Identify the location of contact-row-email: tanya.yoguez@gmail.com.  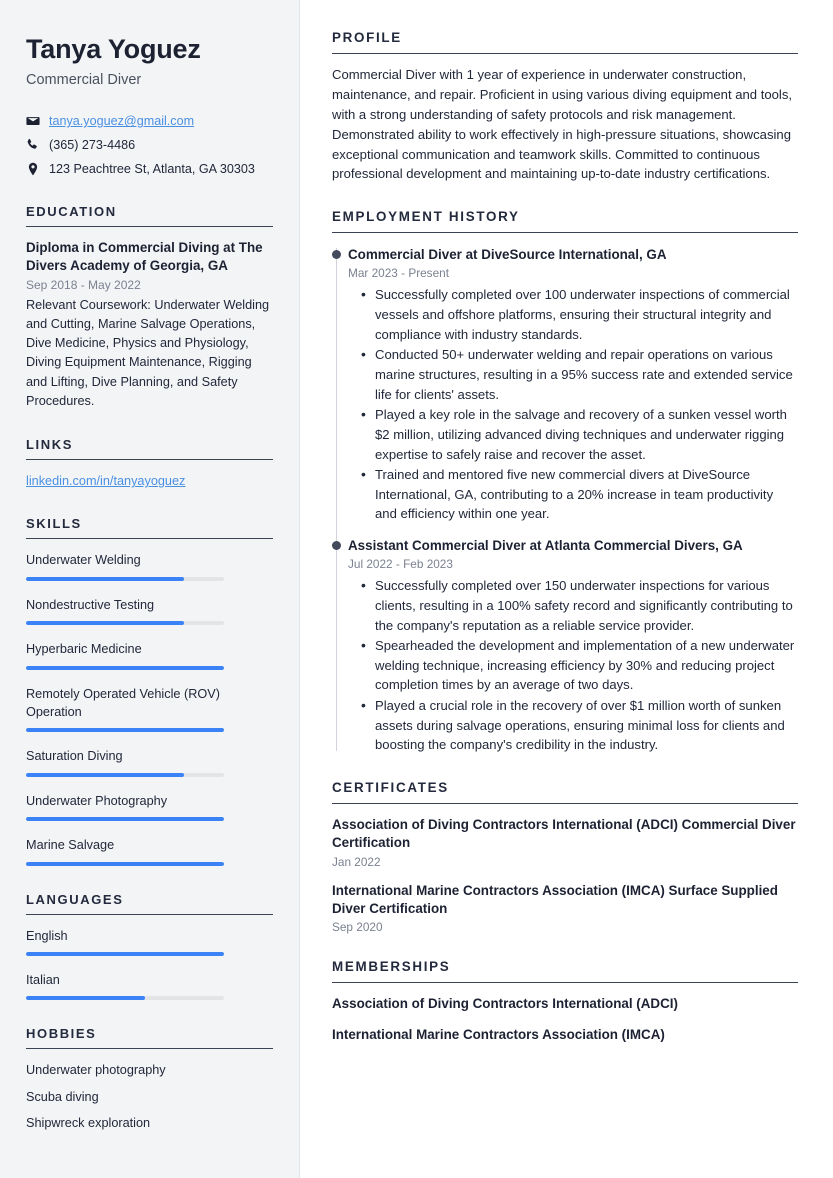
(149, 121).